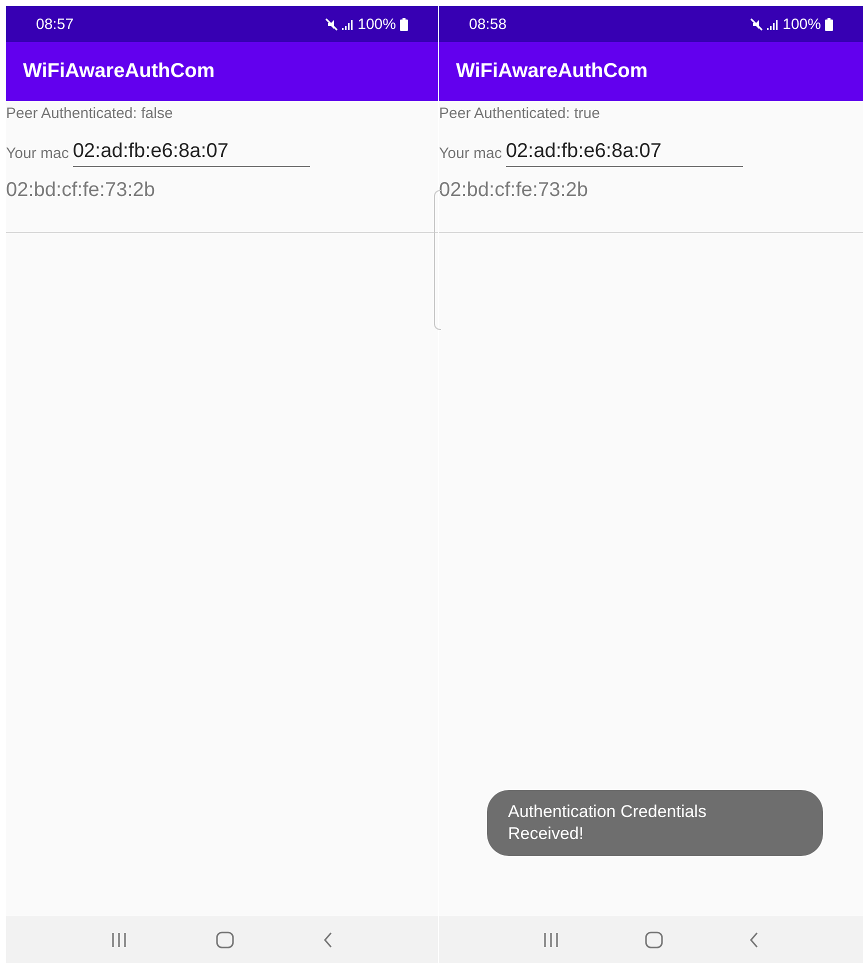  Describe the element at coordinates (90, 113) in the screenshot. I see `peer-status-text: Peer Authenticated: false` at that location.